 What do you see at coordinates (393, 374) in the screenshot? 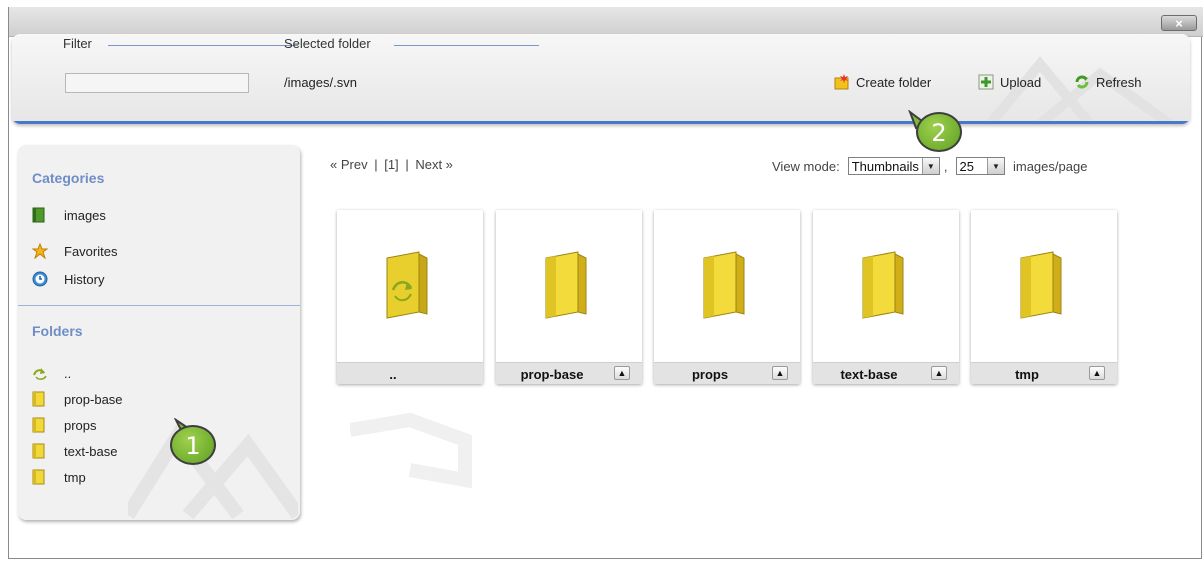
I see `thumbnail-name: ..` at bounding box center [393, 374].